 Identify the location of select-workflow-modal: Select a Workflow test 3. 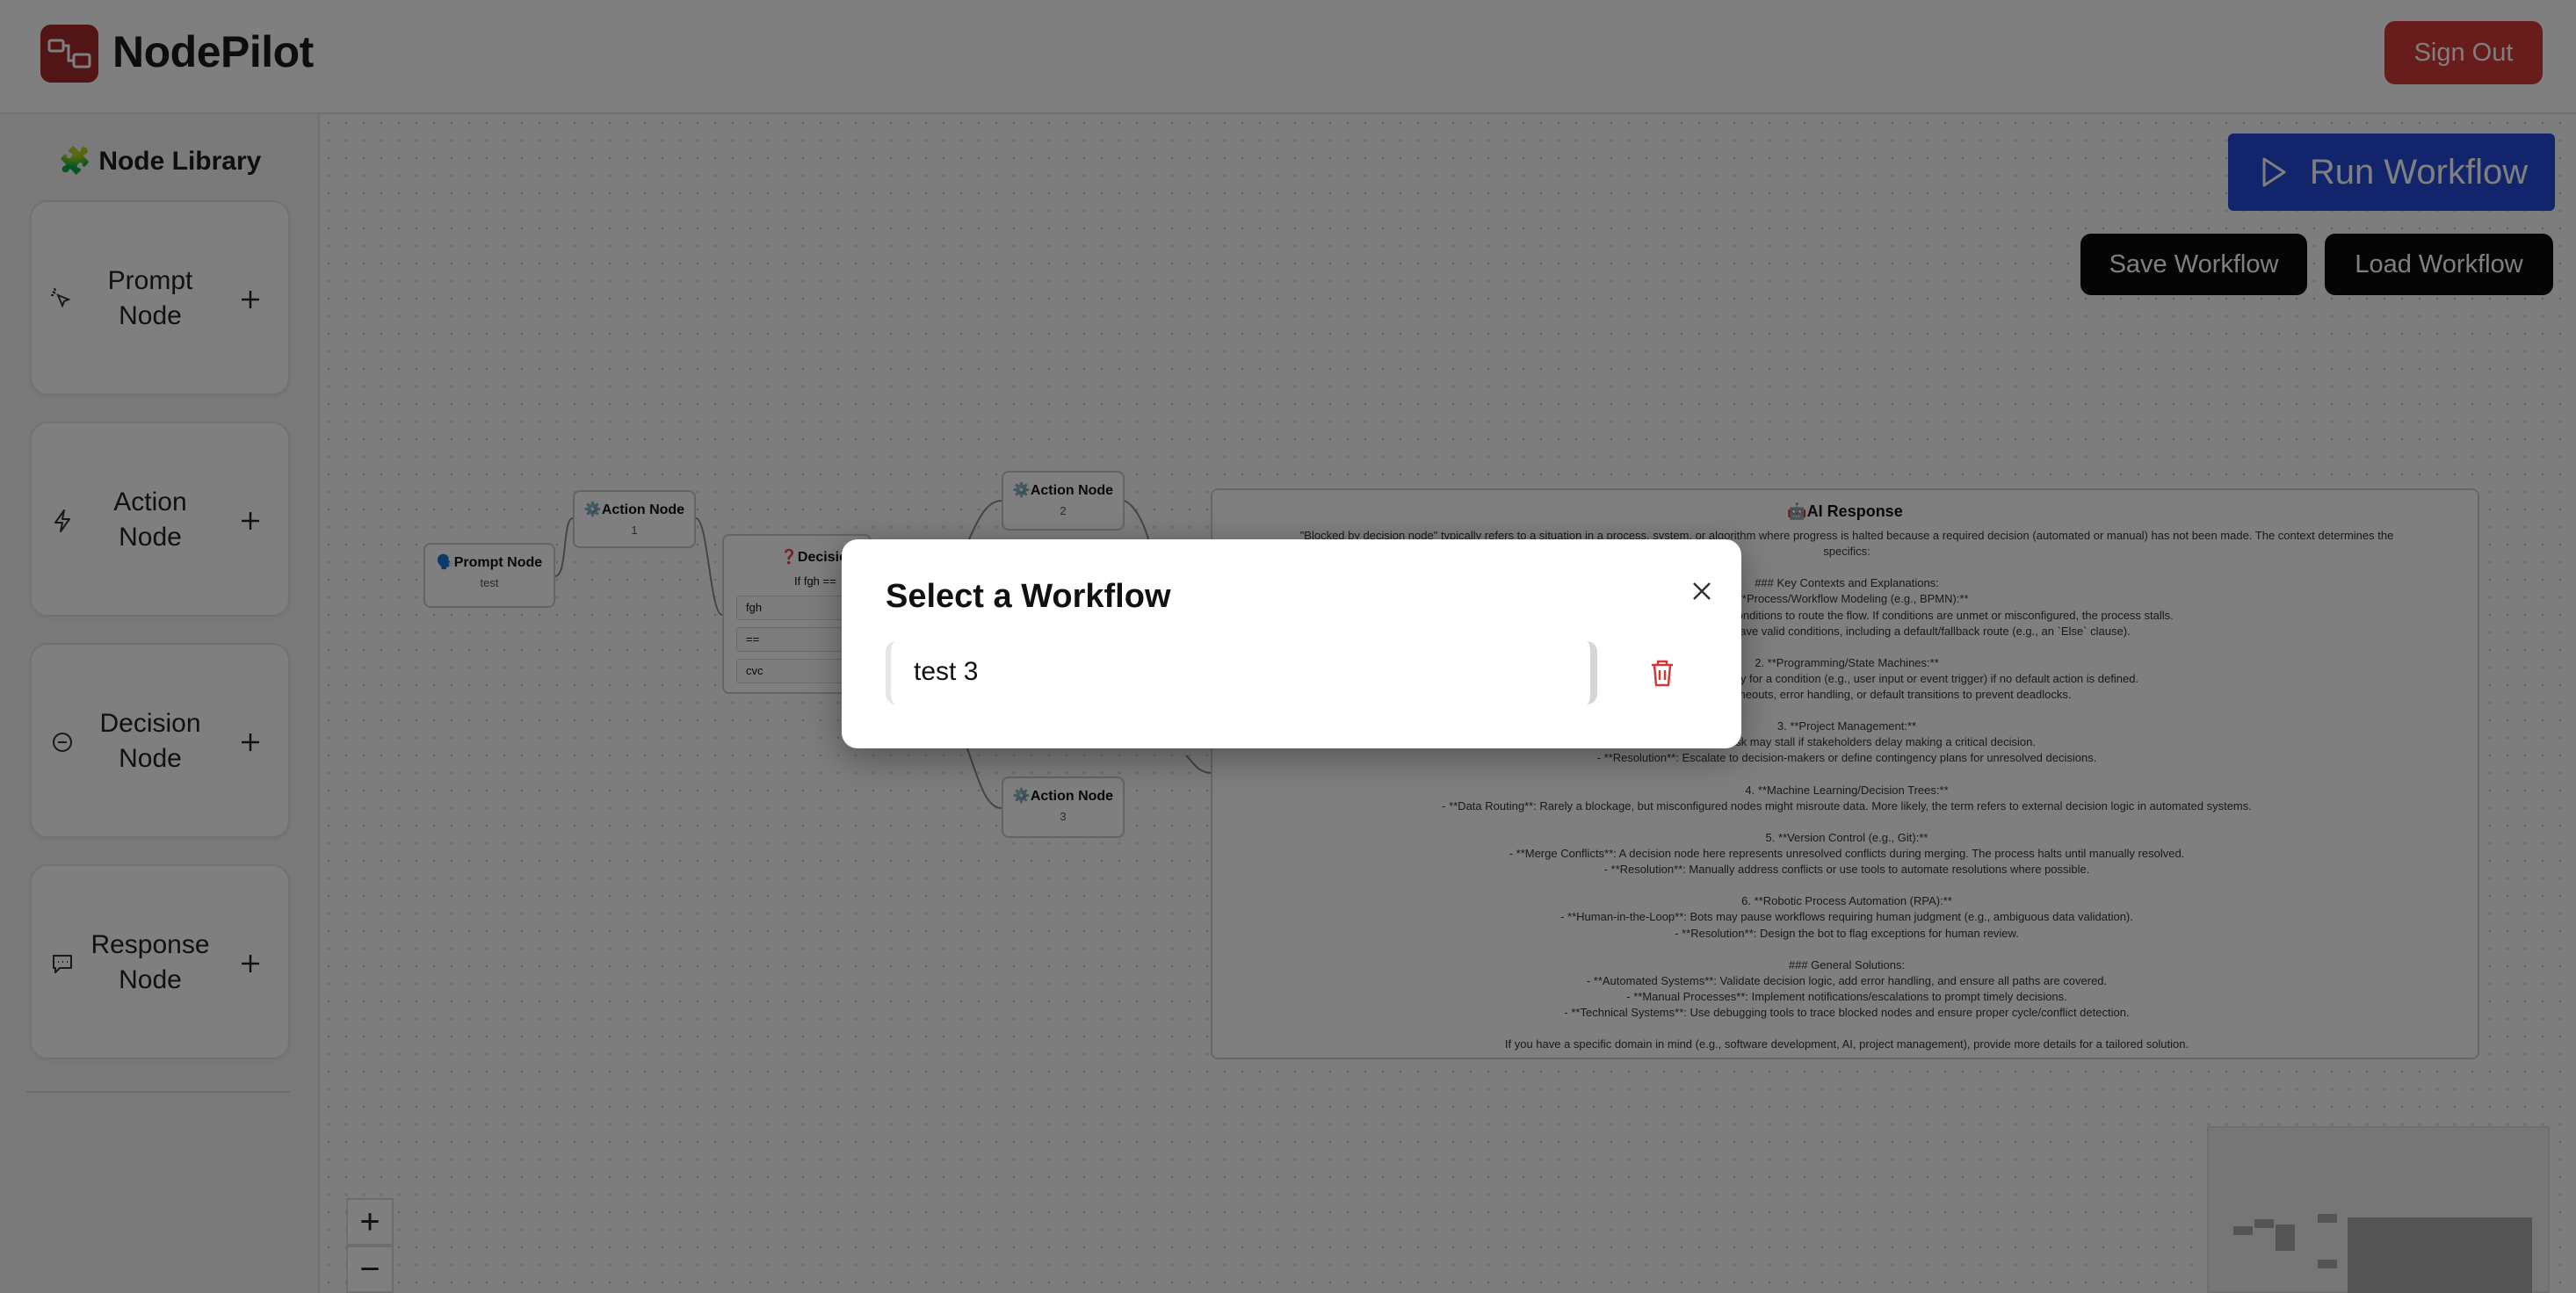
(1291, 644).